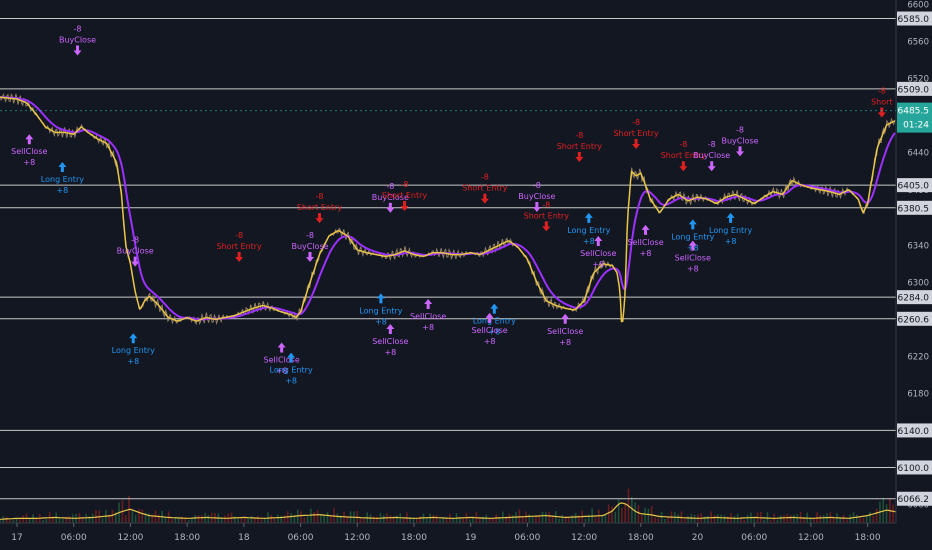  What do you see at coordinates (918, 394) in the screenshot?
I see `y-tick-label: 6180` at bounding box center [918, 394].